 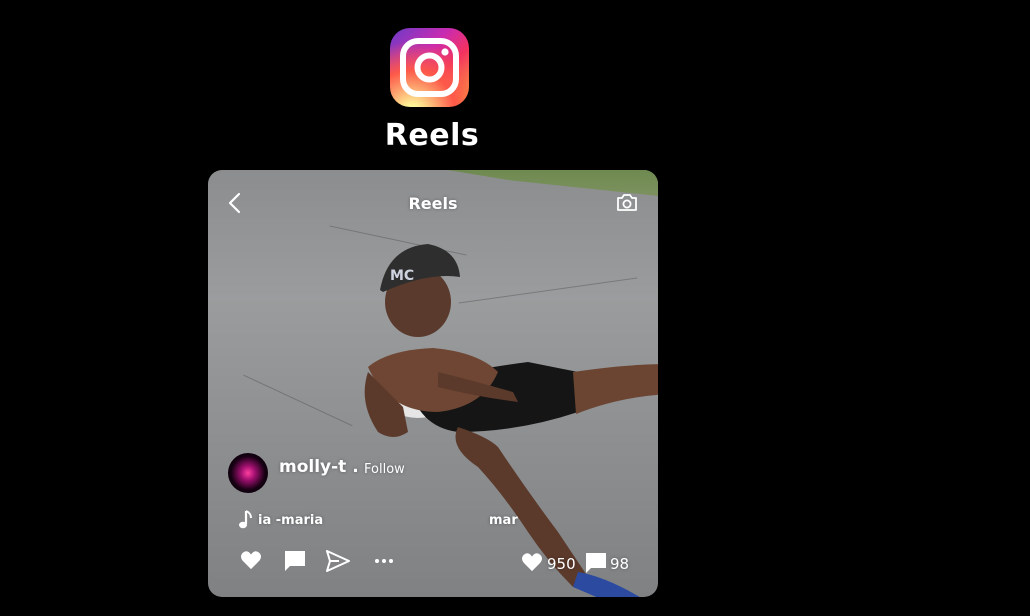 I want to click on road-crack, so click(x=298, y=400).